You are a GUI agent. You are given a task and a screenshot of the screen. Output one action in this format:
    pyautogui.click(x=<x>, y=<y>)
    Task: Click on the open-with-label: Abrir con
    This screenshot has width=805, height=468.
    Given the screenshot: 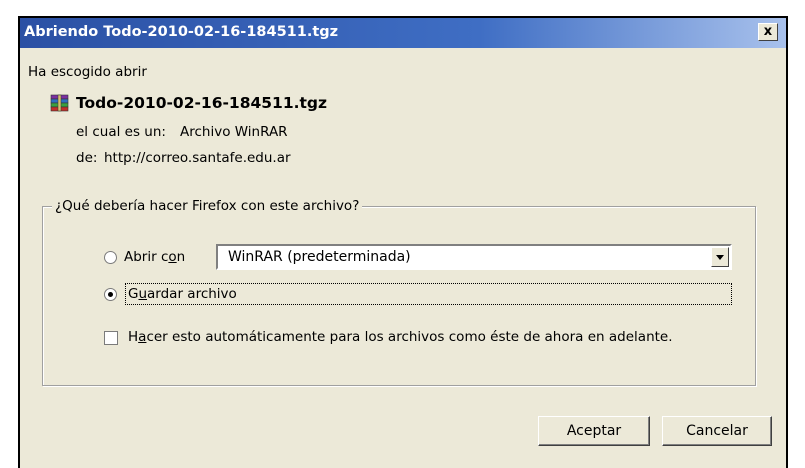 What is the action you would take?
    pyautogui.click(x=154, y=257)
    